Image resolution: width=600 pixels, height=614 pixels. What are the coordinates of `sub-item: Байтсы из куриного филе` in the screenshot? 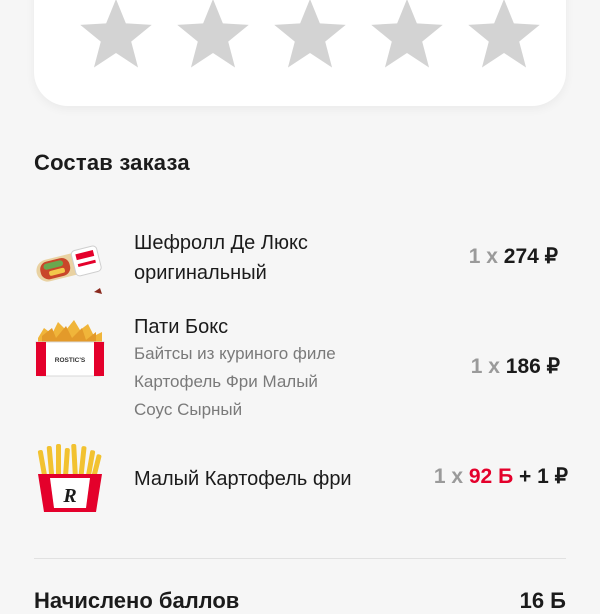 It's located at (235, 353).